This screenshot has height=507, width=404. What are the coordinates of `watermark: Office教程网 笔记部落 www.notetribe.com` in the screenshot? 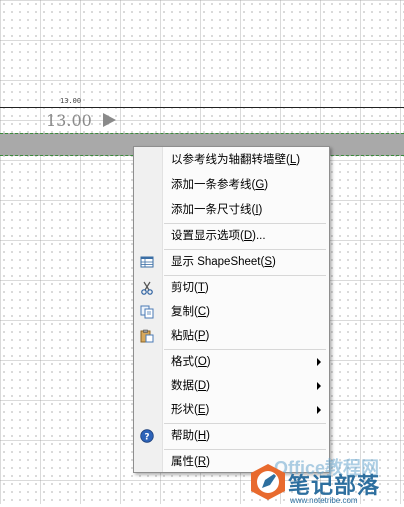 It's located at (326, 472).